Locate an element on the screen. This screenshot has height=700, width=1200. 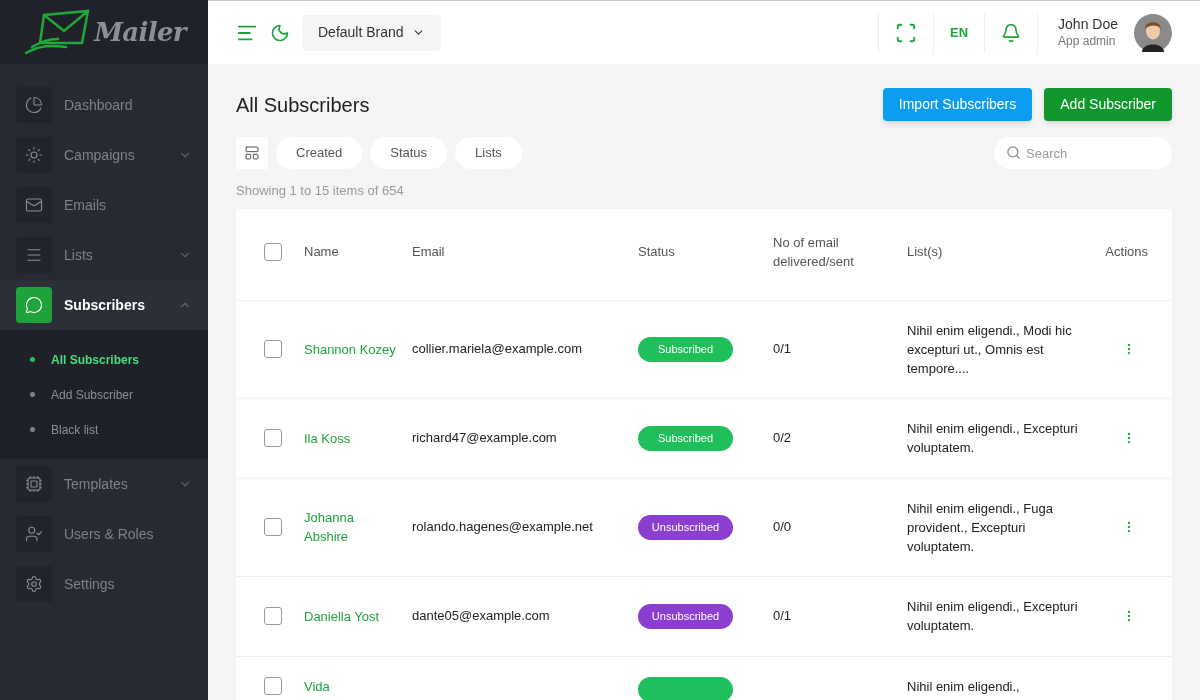
lists-cell-text: Nihil enim eligendi., is located at coordinates (964, 686).